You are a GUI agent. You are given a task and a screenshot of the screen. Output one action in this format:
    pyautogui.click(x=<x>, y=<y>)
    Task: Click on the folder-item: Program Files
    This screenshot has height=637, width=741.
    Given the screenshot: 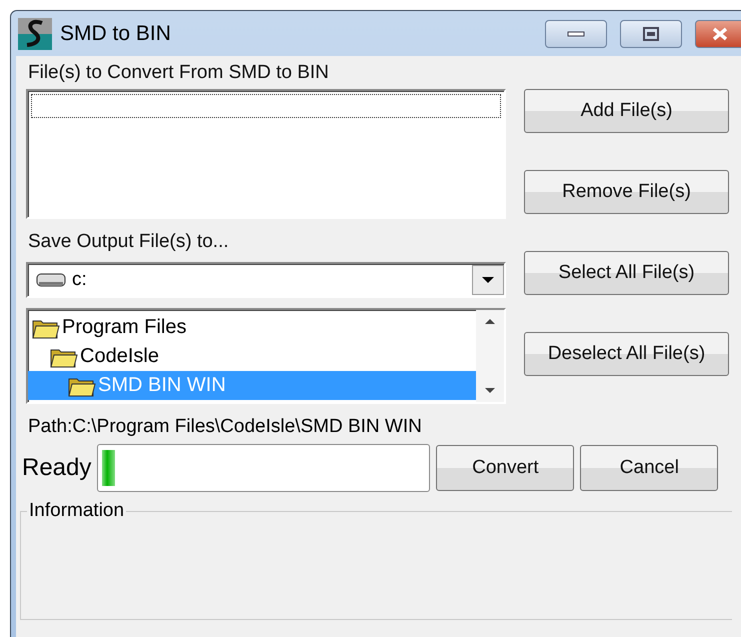 What is the action you would take?
    pyautogui.click(x=252, y=327)
    